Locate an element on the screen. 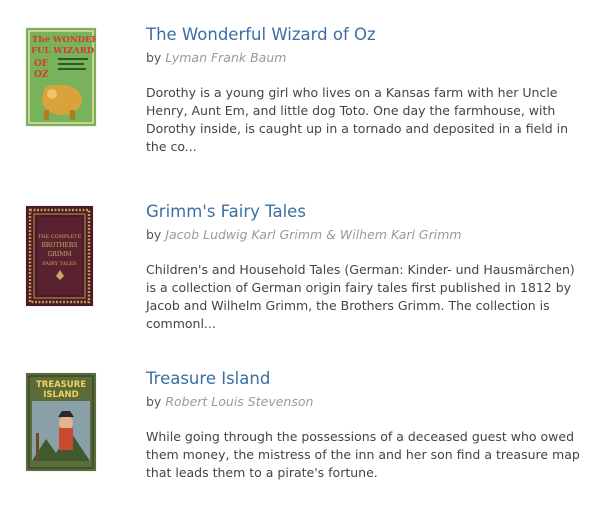 The height and width of the screenshot is (509, 609). book-cover-image: THE COMPLETE BROTHERS GRIMM FAIRY TALES is located at coordinates (59, 256).